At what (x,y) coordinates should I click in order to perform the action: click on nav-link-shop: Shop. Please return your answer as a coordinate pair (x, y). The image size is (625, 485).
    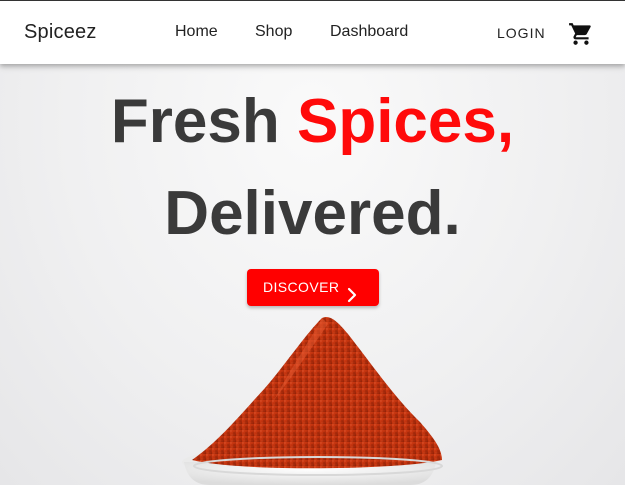
    Looking at the image, I should click on (273, 32).